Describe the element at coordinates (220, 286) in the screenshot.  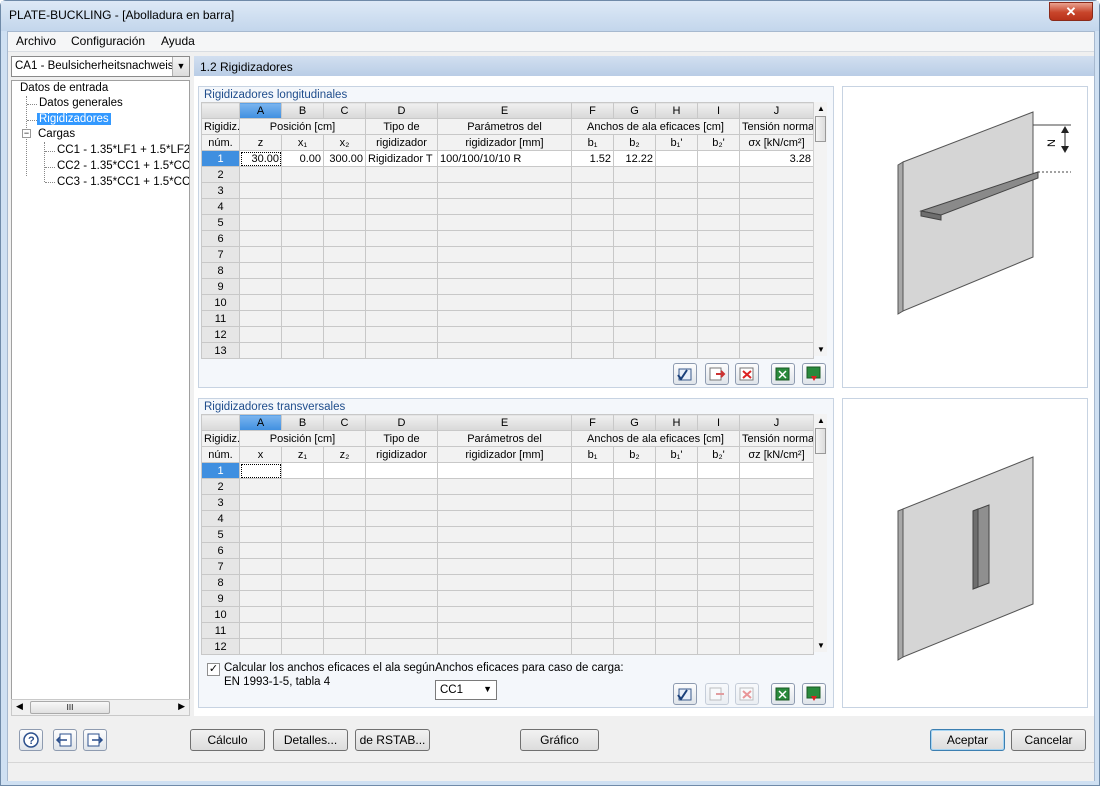
I see `row-number: 9` at that location.